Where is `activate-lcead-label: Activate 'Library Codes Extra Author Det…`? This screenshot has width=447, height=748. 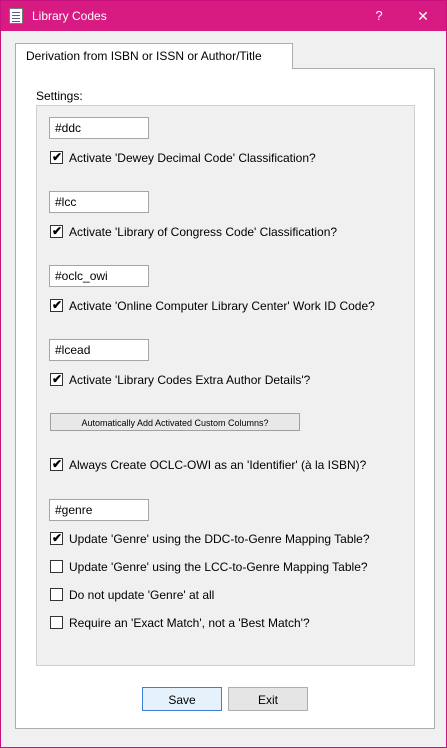 activate-lcead-label: Activate 'Library Codes Extra Author Det… is located at coordinates (190, 380).